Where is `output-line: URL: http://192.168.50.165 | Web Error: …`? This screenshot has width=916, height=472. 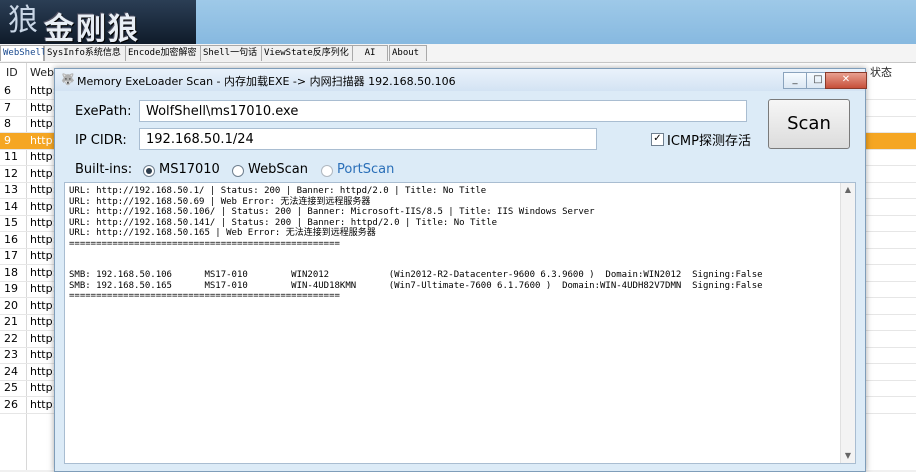 output-line: URL: http://192.168.50.165 | Web Error: … is located at coordinates (222, 233).